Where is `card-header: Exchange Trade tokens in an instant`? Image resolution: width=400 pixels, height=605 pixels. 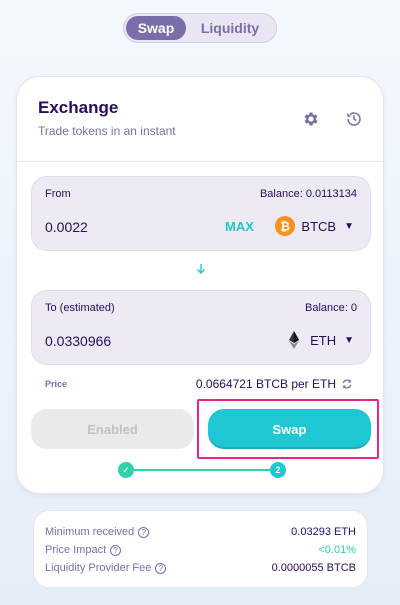
card-header: Exchange Trade tokens in an instant is located at coordinates (200, 119).